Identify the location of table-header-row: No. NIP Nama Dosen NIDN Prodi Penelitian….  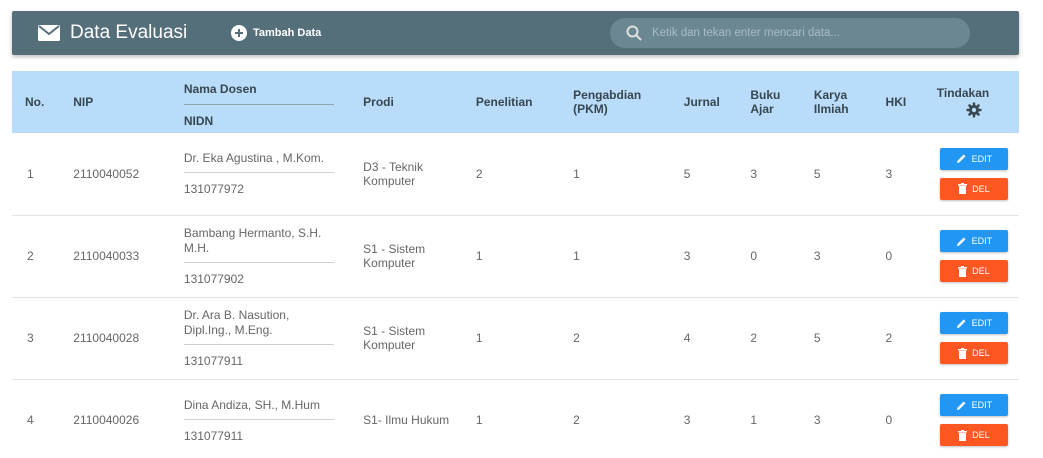
(515, 102).